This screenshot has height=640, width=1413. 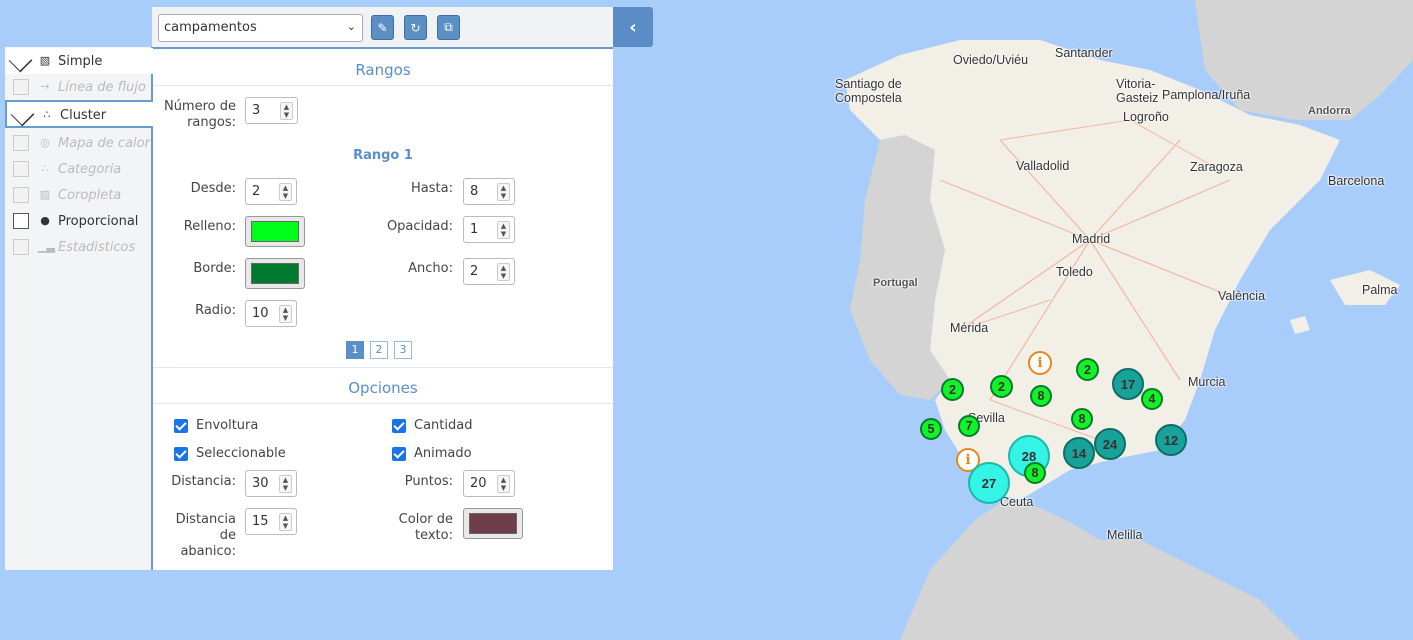 I want to click on borde-color-swatch, so click(x=275, y=273).